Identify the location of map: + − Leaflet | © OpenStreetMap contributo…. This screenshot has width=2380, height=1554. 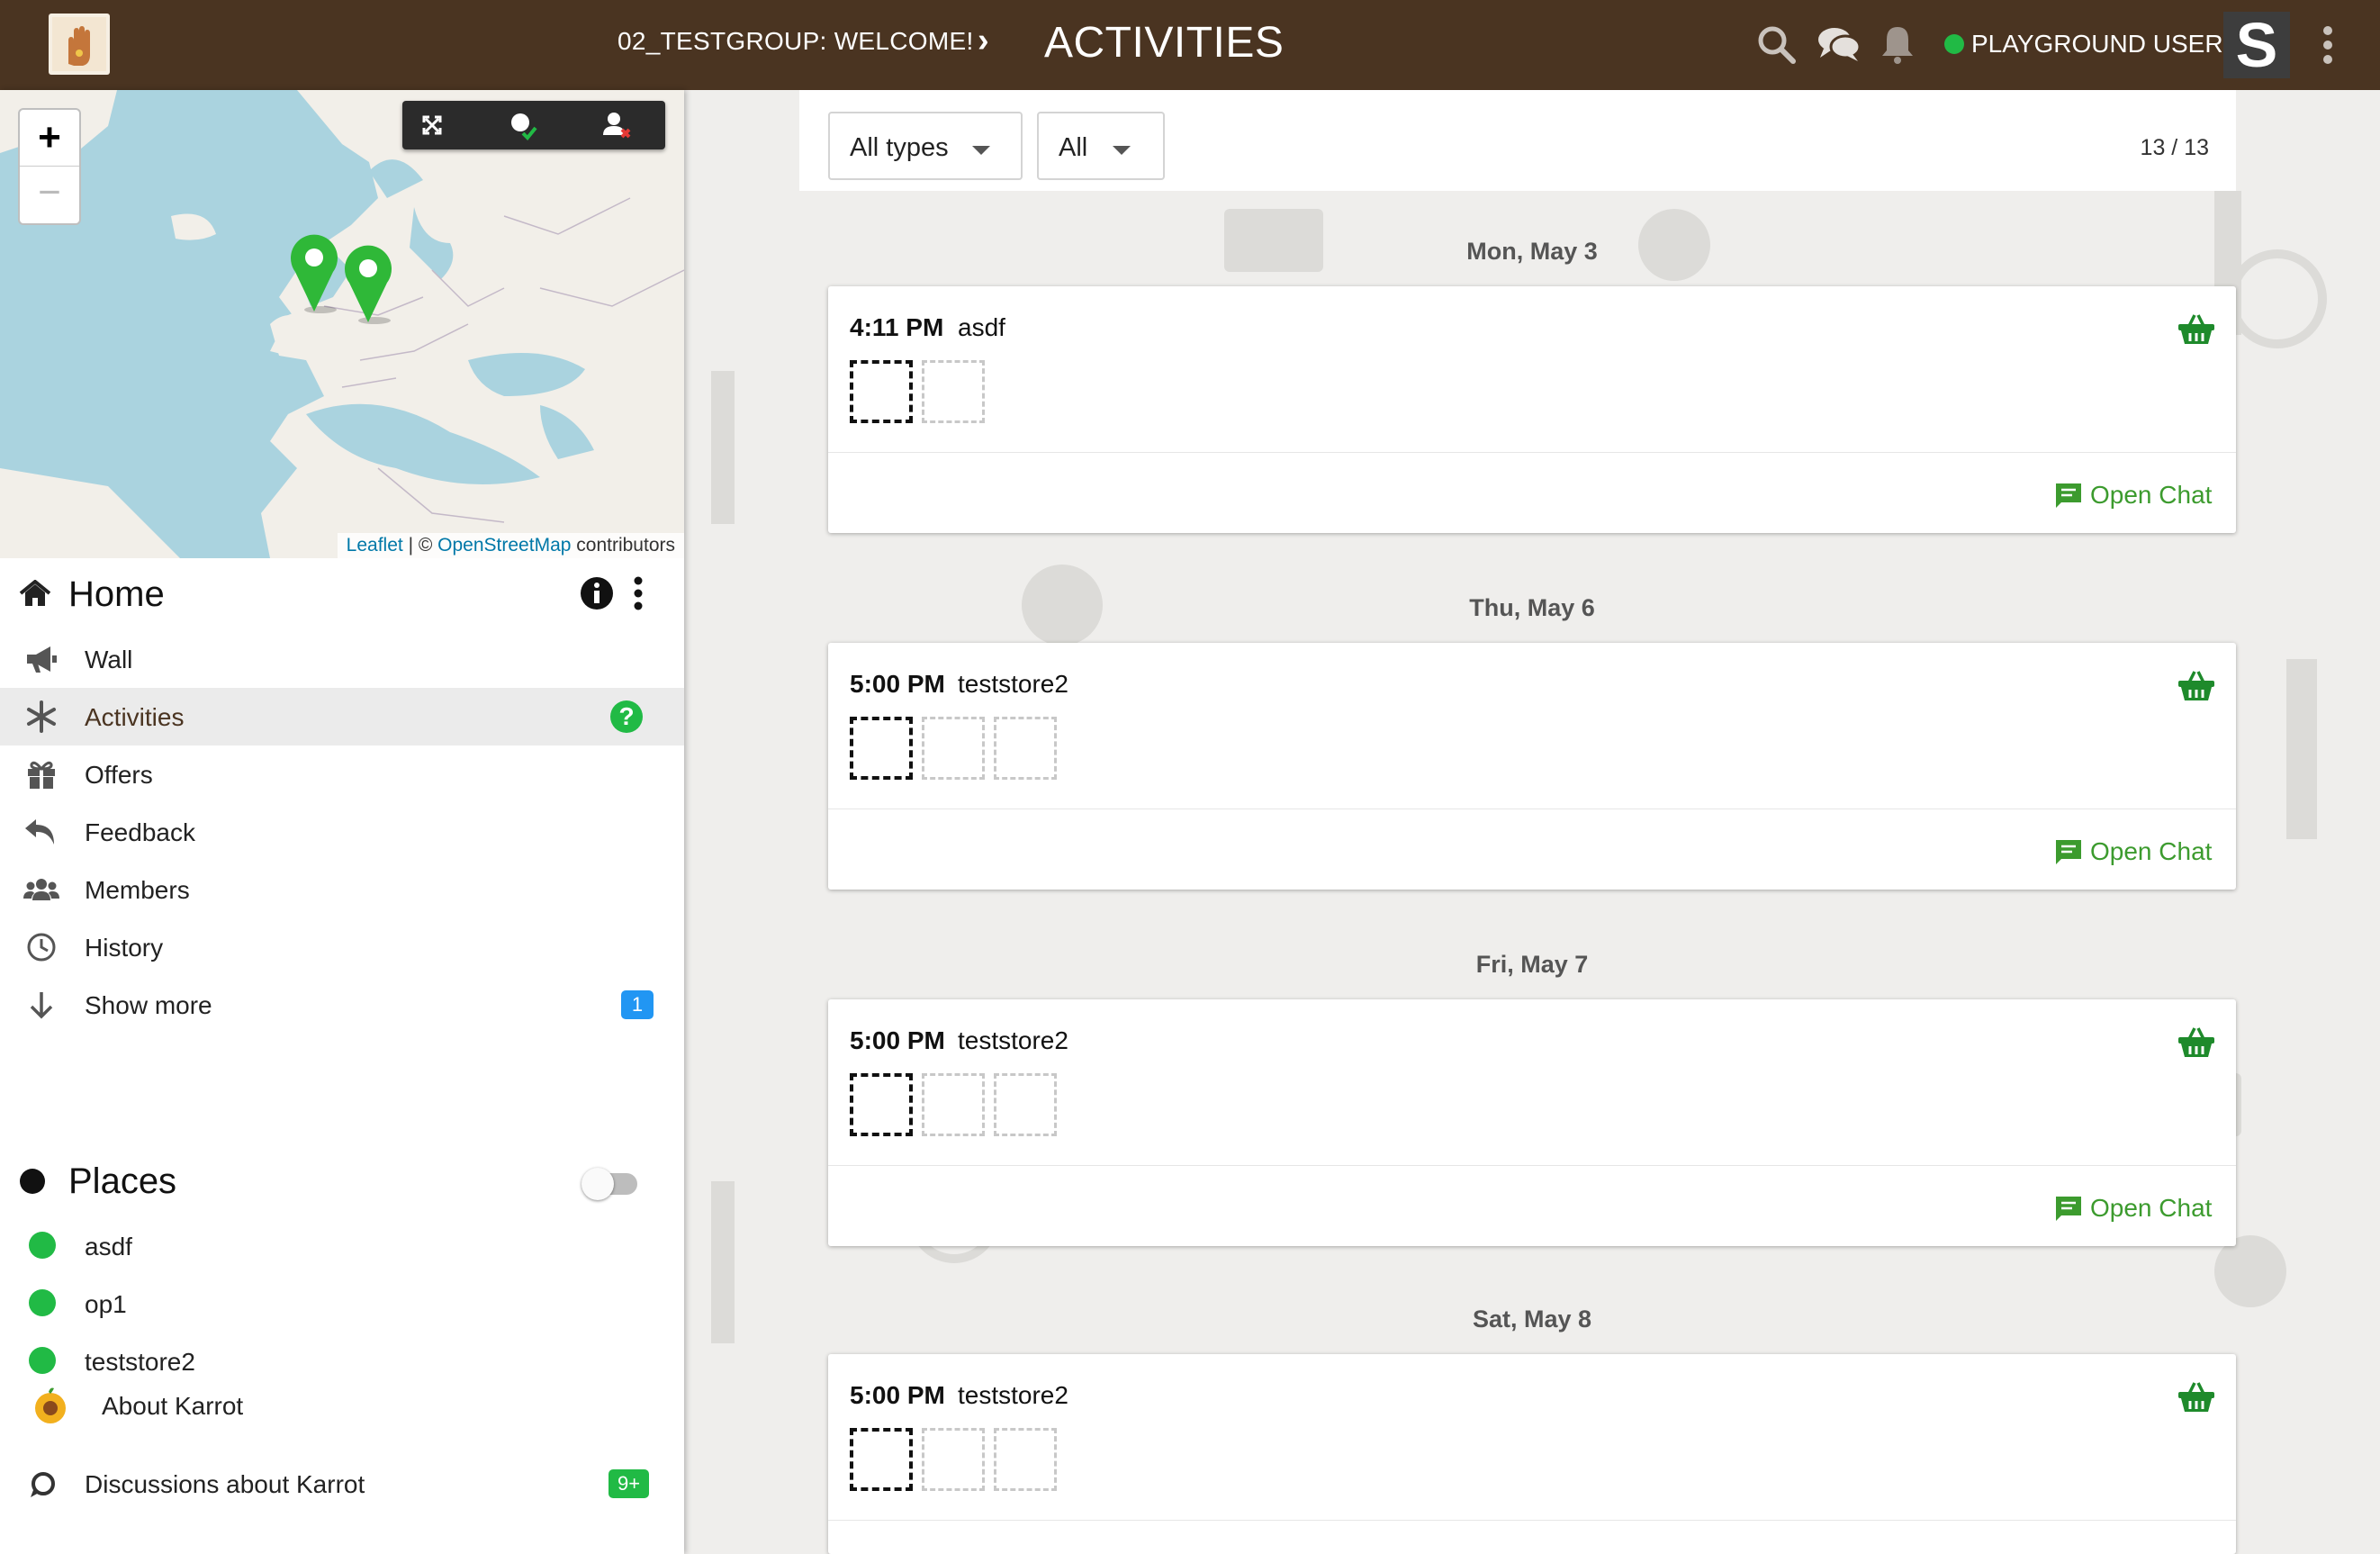
(342, 324).